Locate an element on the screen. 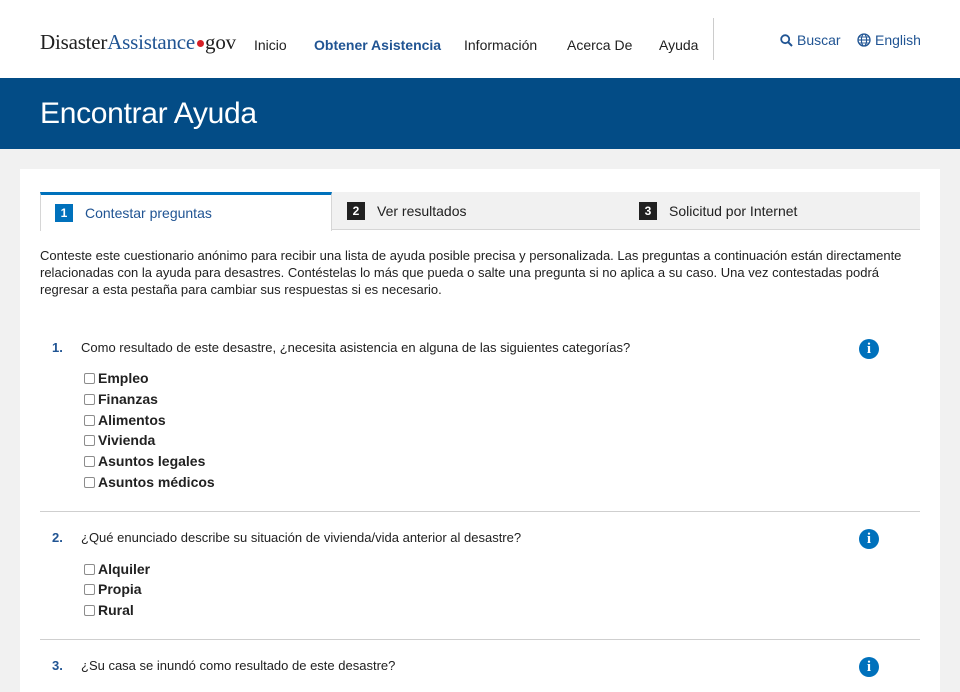  question-number: 2. is located at coordinates (57, 537).